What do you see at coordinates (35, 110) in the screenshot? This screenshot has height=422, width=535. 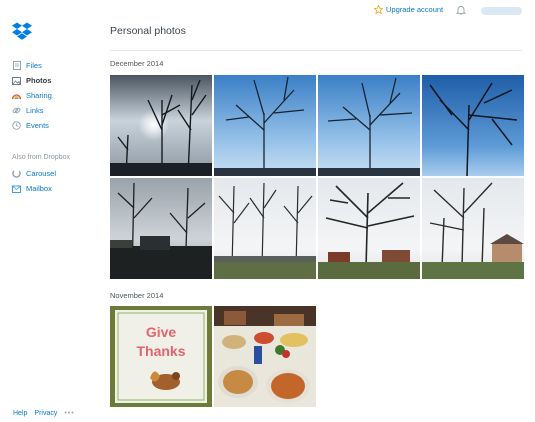 I see `sidebar-item-label: Links` at bounding box center [35, 110].